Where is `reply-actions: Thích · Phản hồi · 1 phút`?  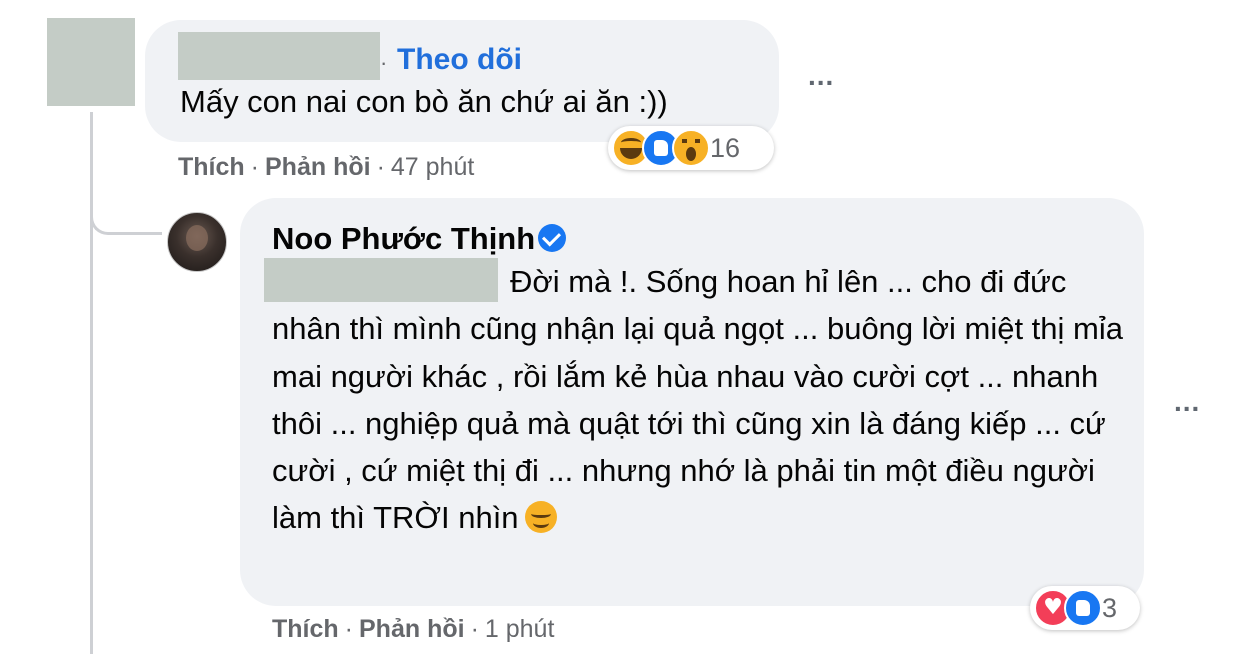
reply-actions: Thích · Phản hồi · 1 phút is located at coordinates (413, 629).